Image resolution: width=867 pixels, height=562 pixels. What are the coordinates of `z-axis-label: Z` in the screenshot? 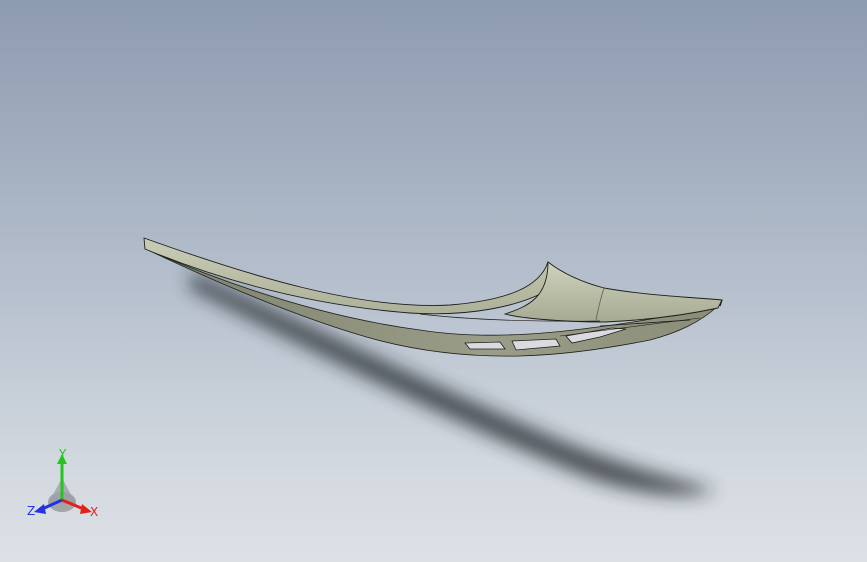 It's located at (31, 511).